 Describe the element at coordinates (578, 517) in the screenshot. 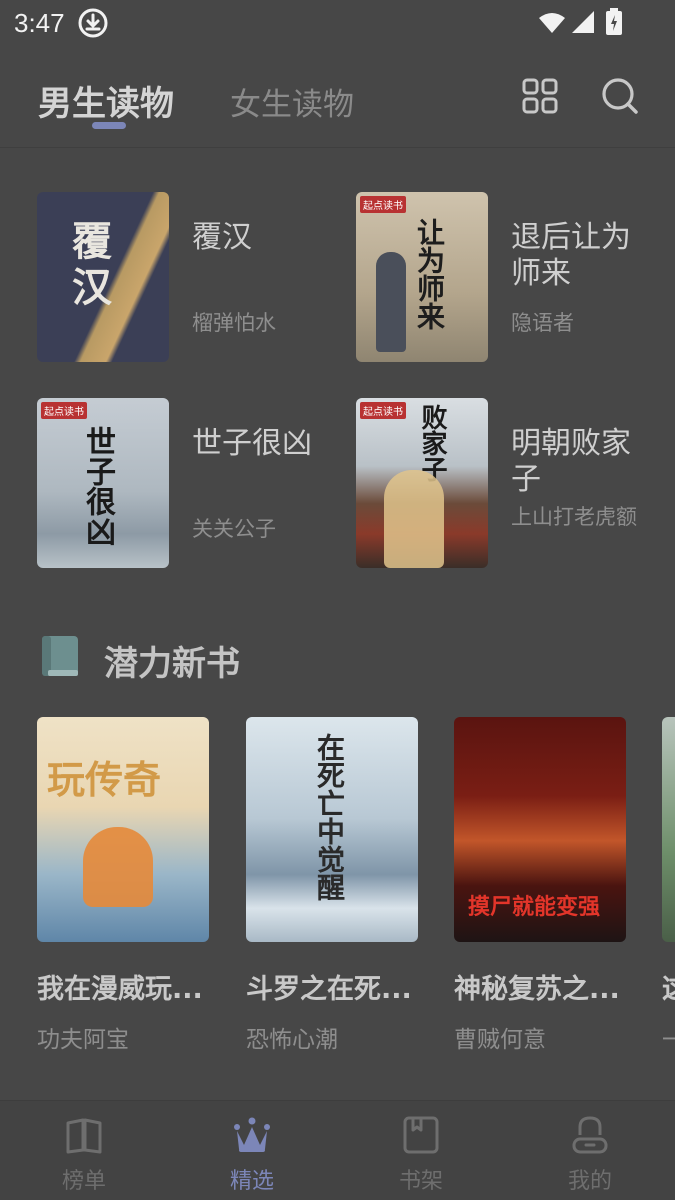

I see `book-author: 上山打老虎额` at that location.